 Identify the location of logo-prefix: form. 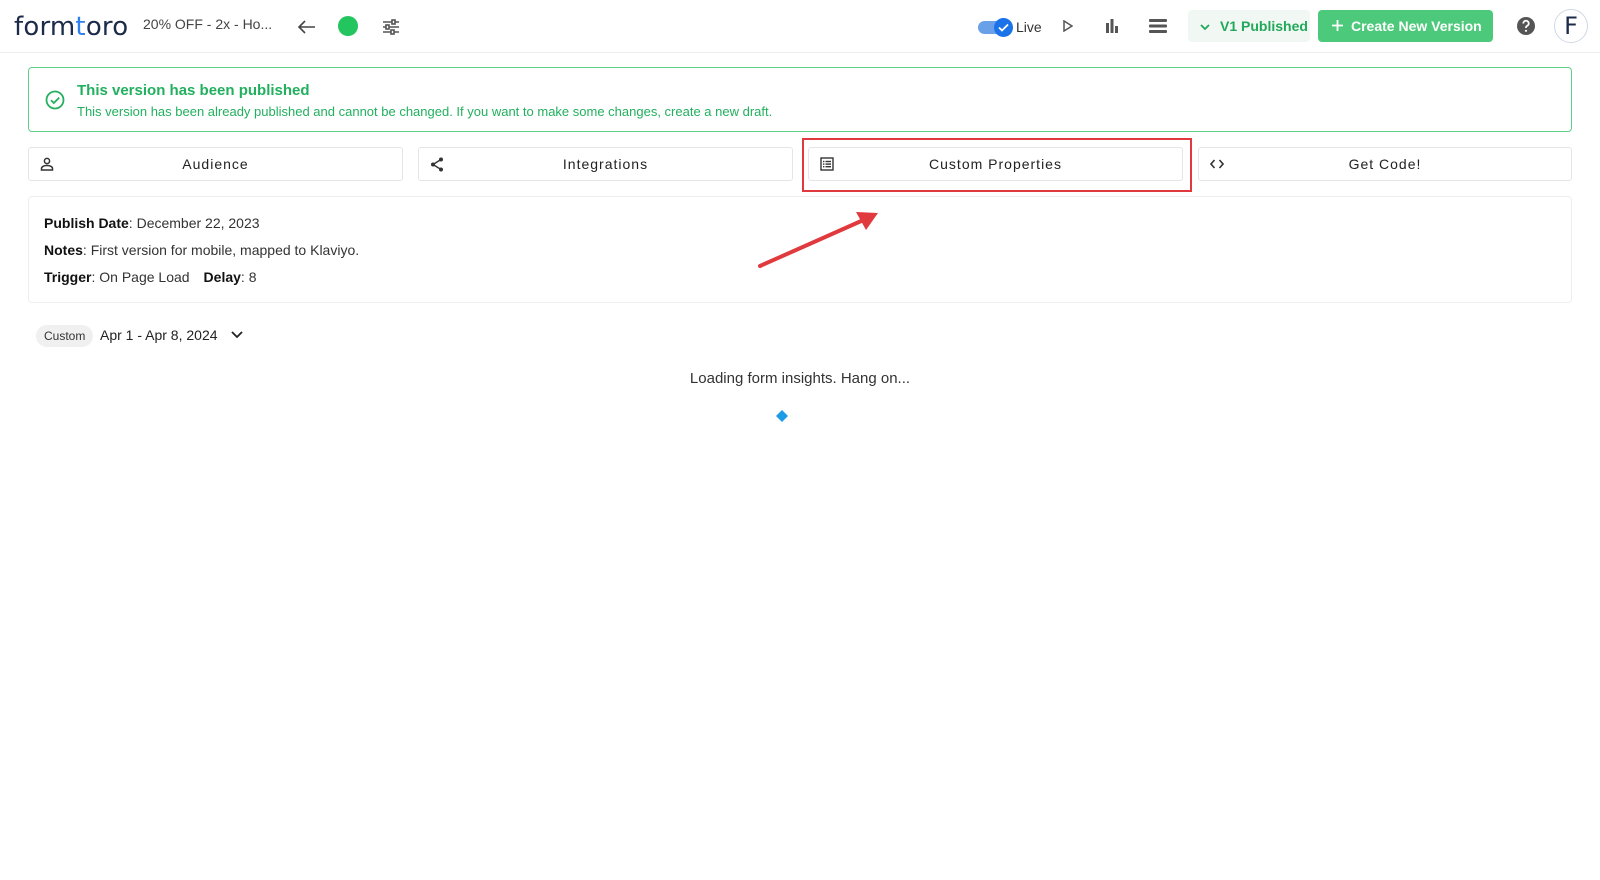
(45, 27).